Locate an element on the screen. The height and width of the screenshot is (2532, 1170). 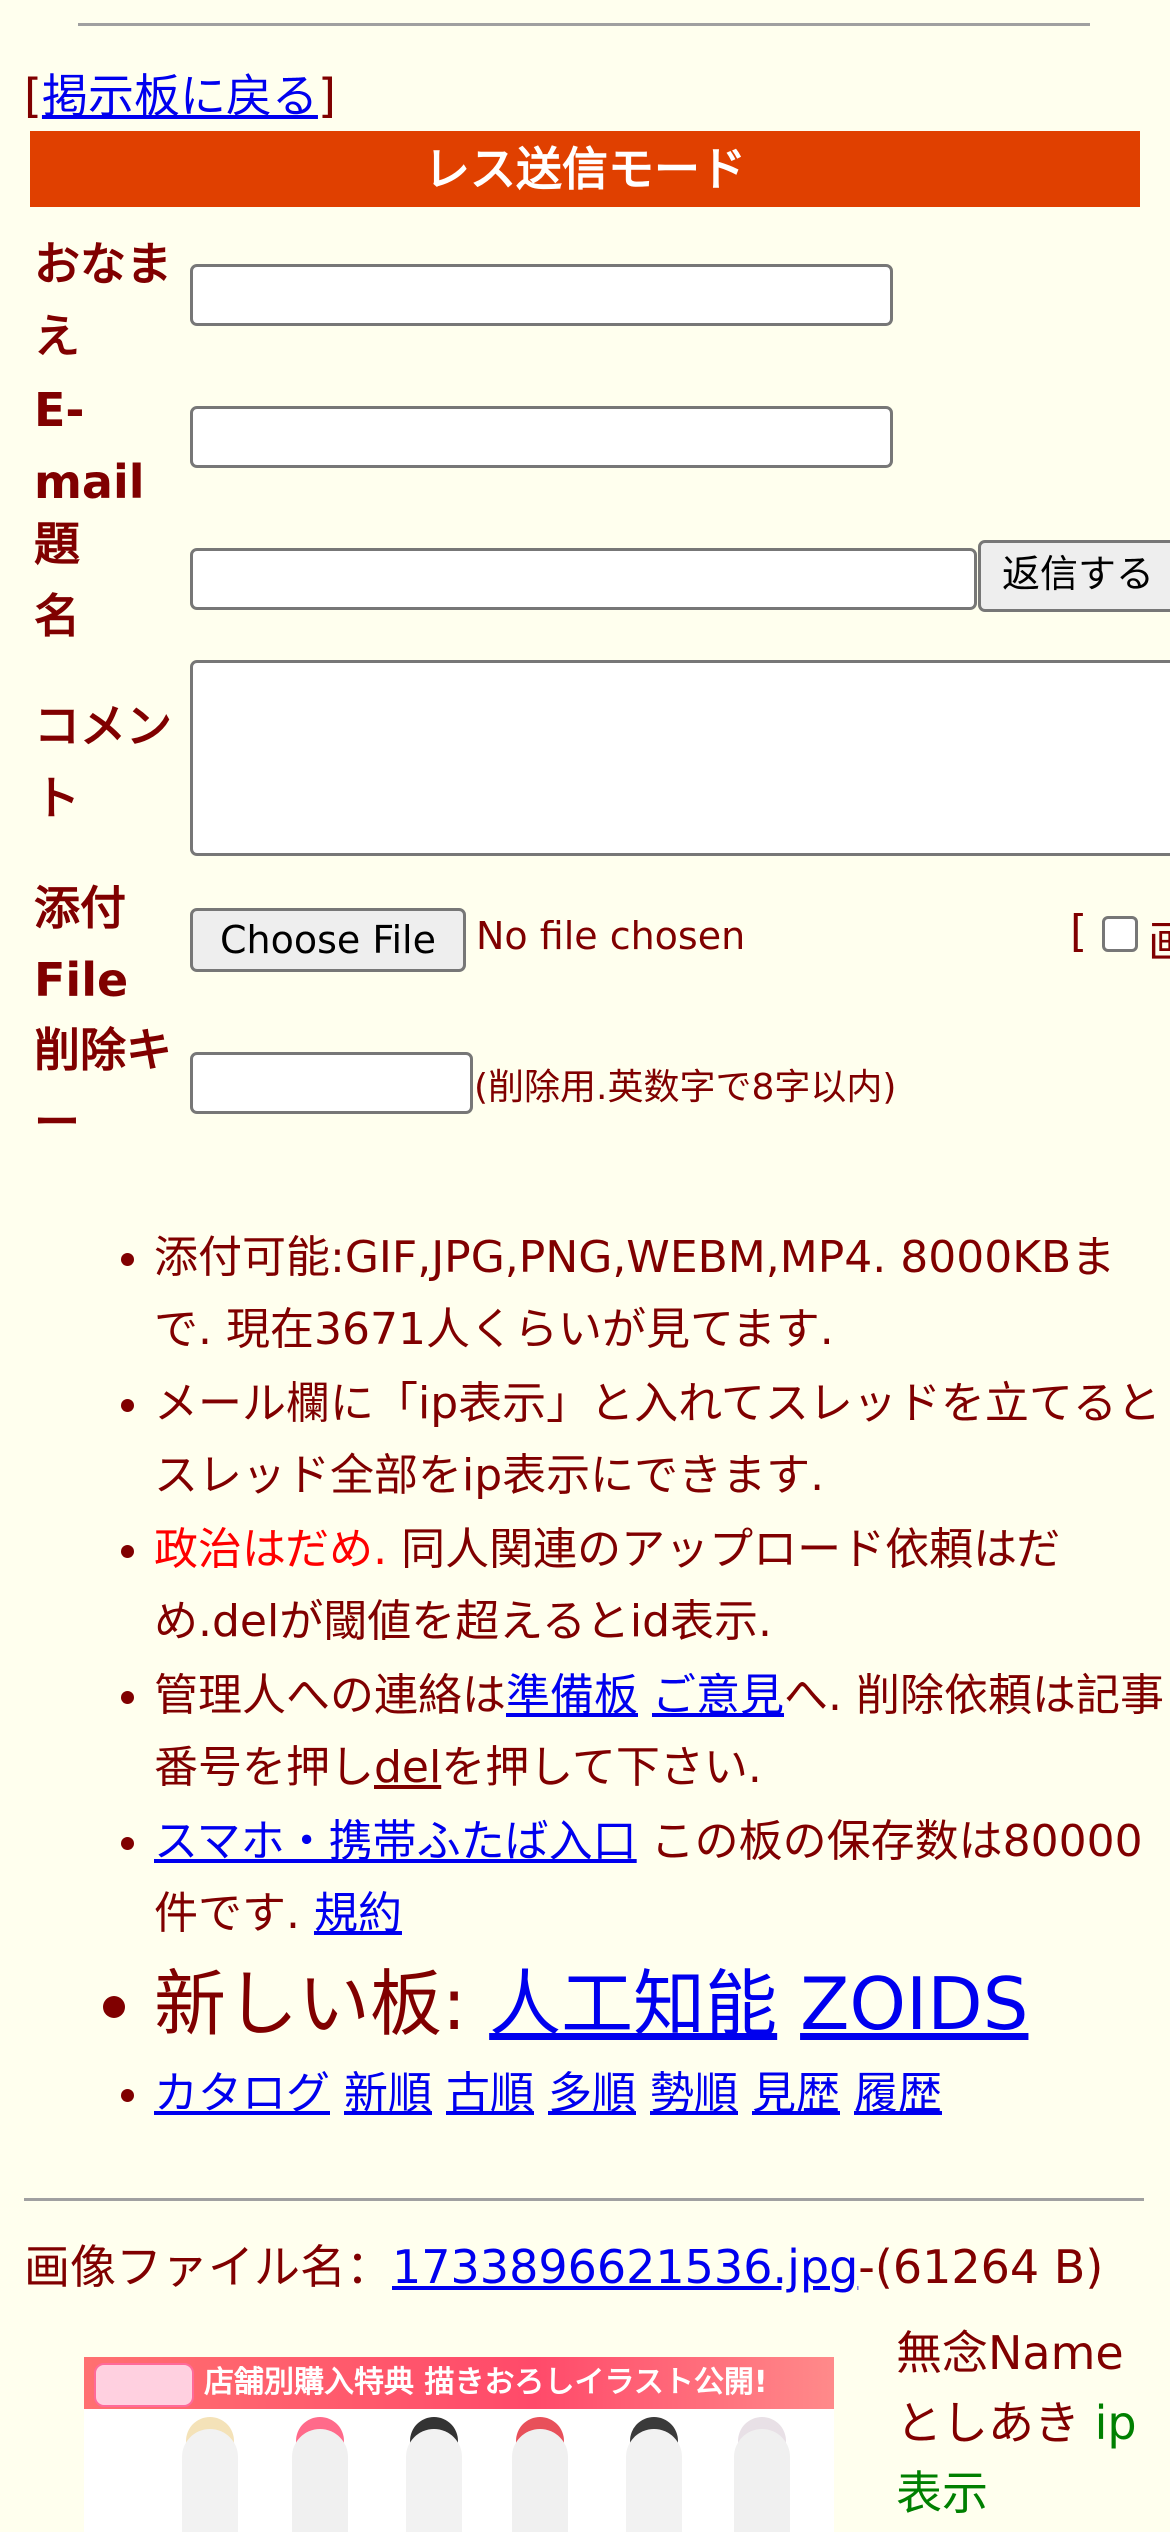
sort-many-link: 多順 is located at coordinates (592, 2093).